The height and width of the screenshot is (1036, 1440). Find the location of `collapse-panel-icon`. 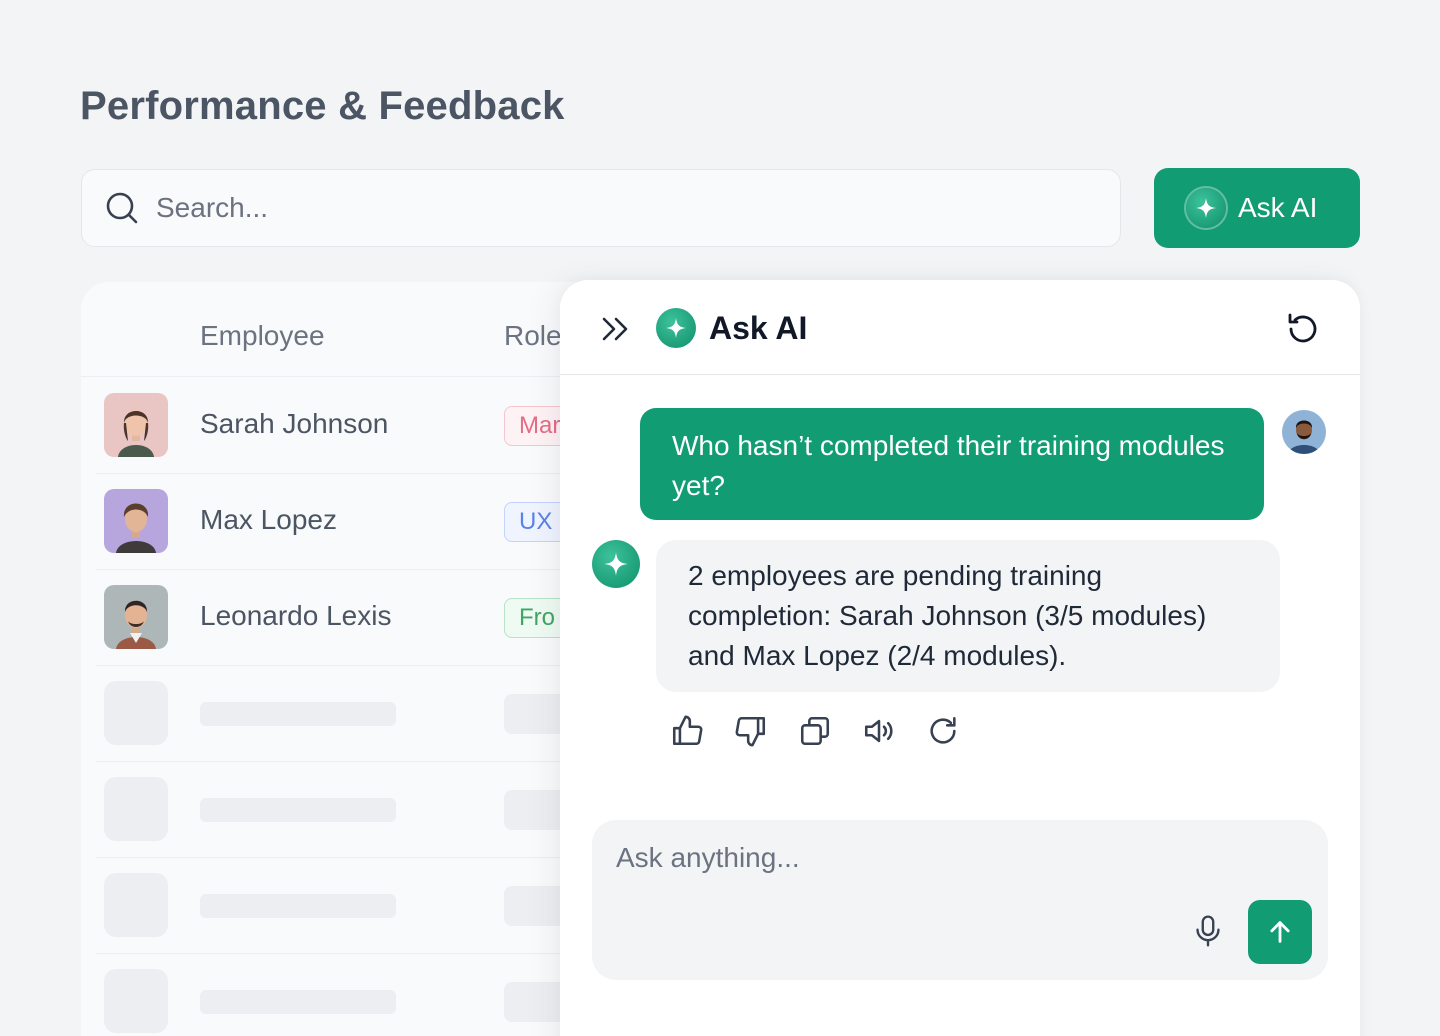

collapse-panel-icon is located at coordinates (615, 329).